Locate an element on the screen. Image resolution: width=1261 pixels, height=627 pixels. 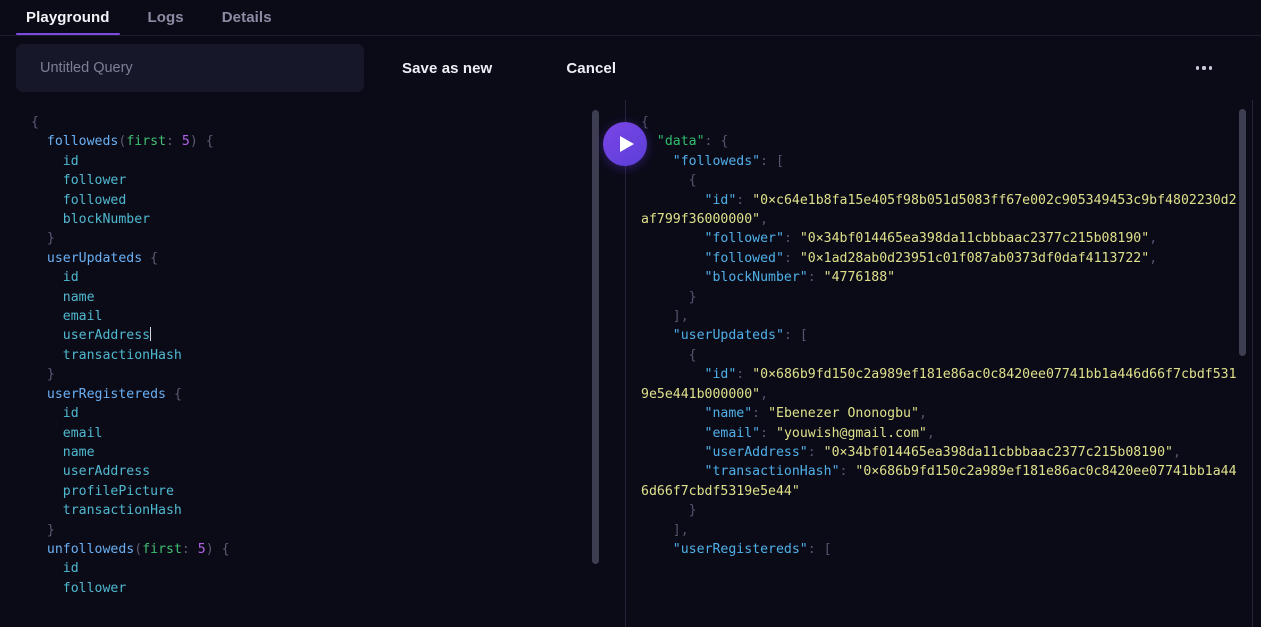
editor-scrollbar-thumb is located at coordinates (595, 337).